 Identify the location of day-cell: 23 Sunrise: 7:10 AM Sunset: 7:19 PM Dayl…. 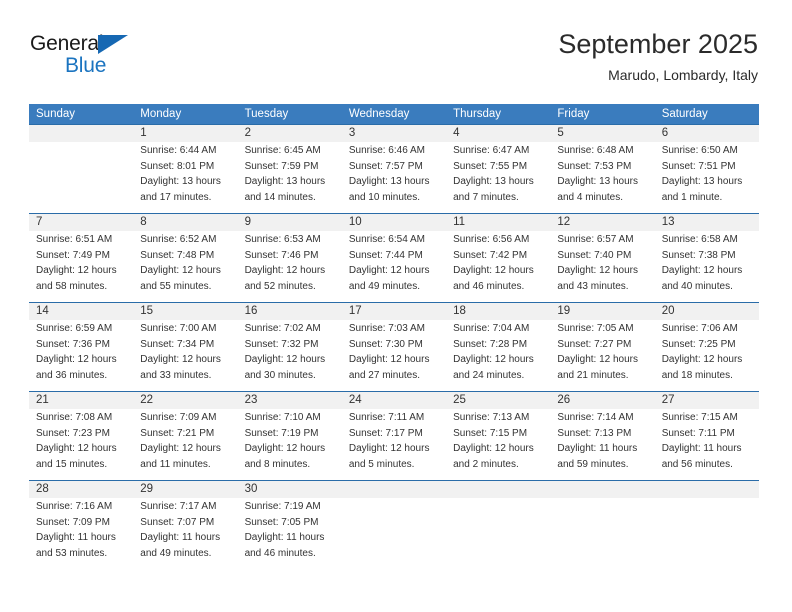
(290, 436).